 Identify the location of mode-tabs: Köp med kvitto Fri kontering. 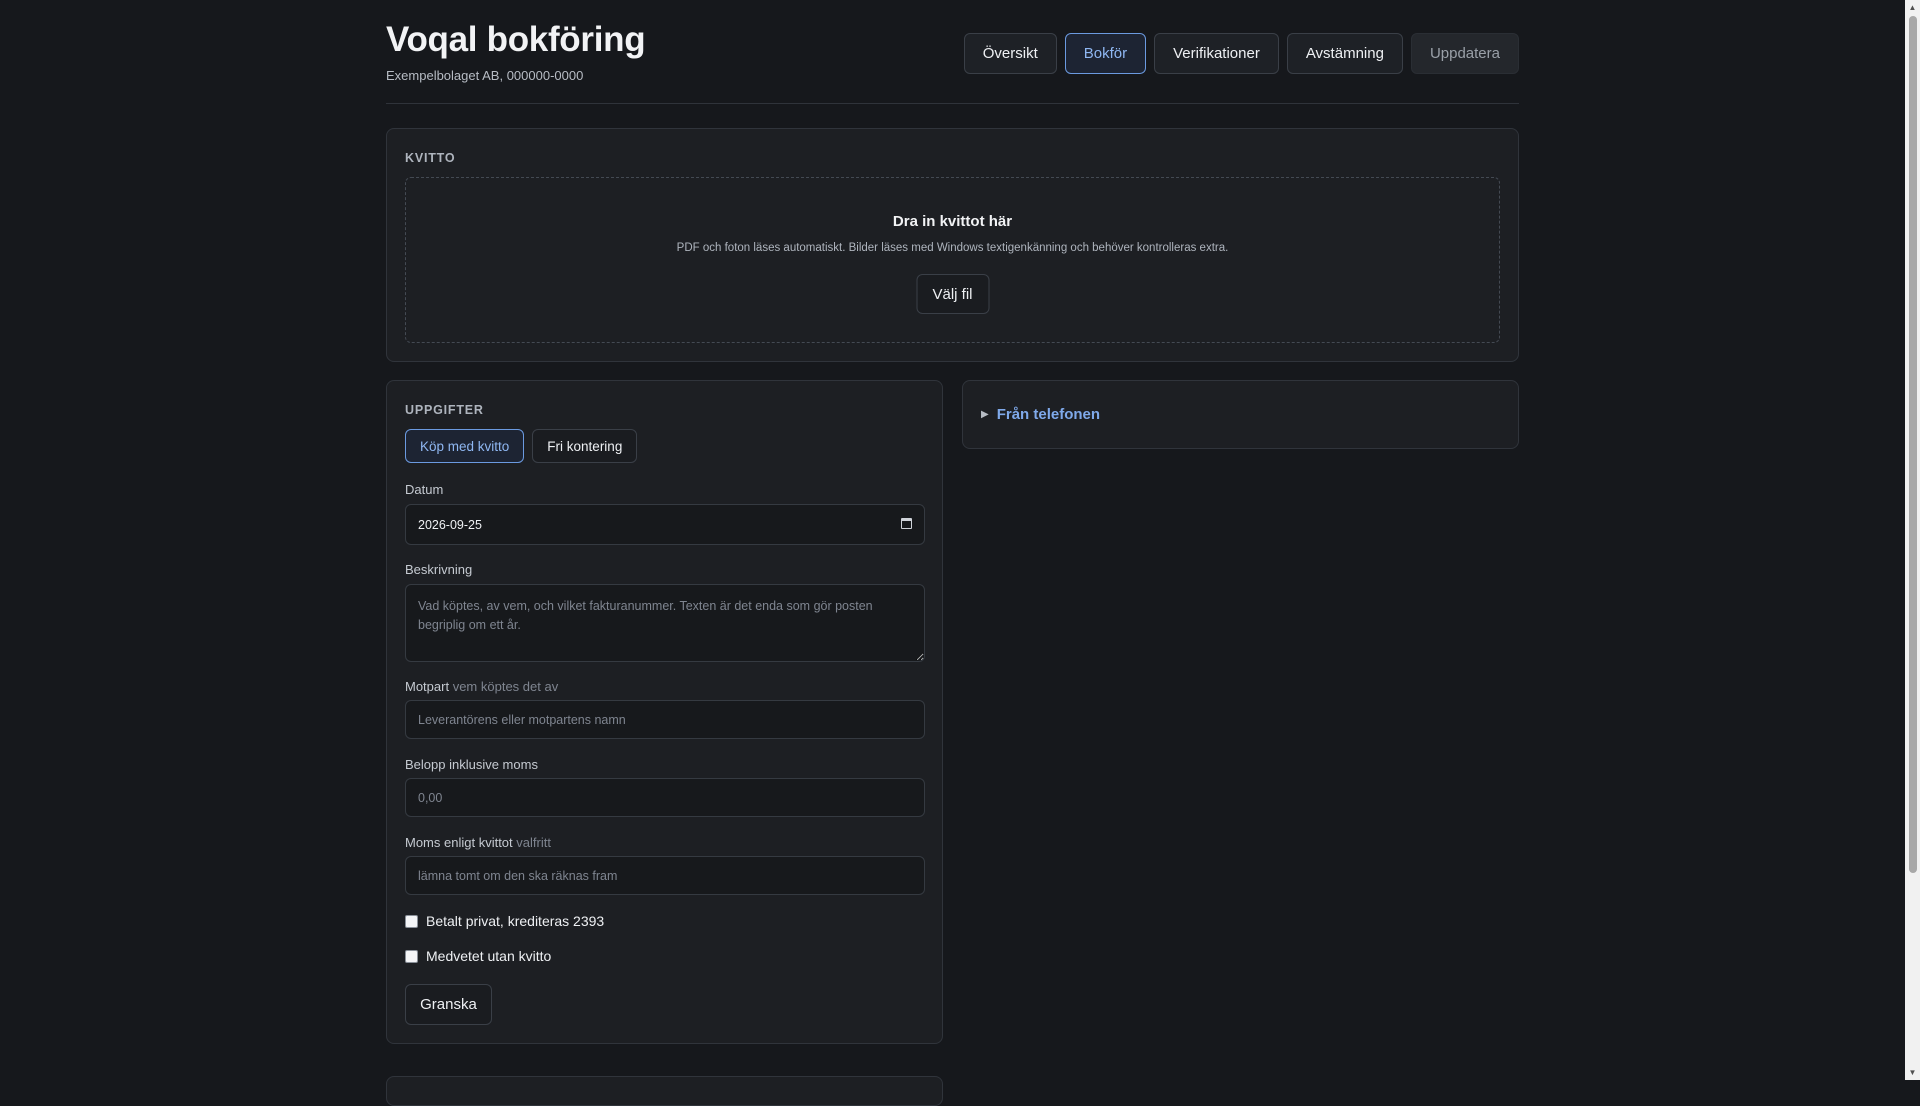
(521, 446).